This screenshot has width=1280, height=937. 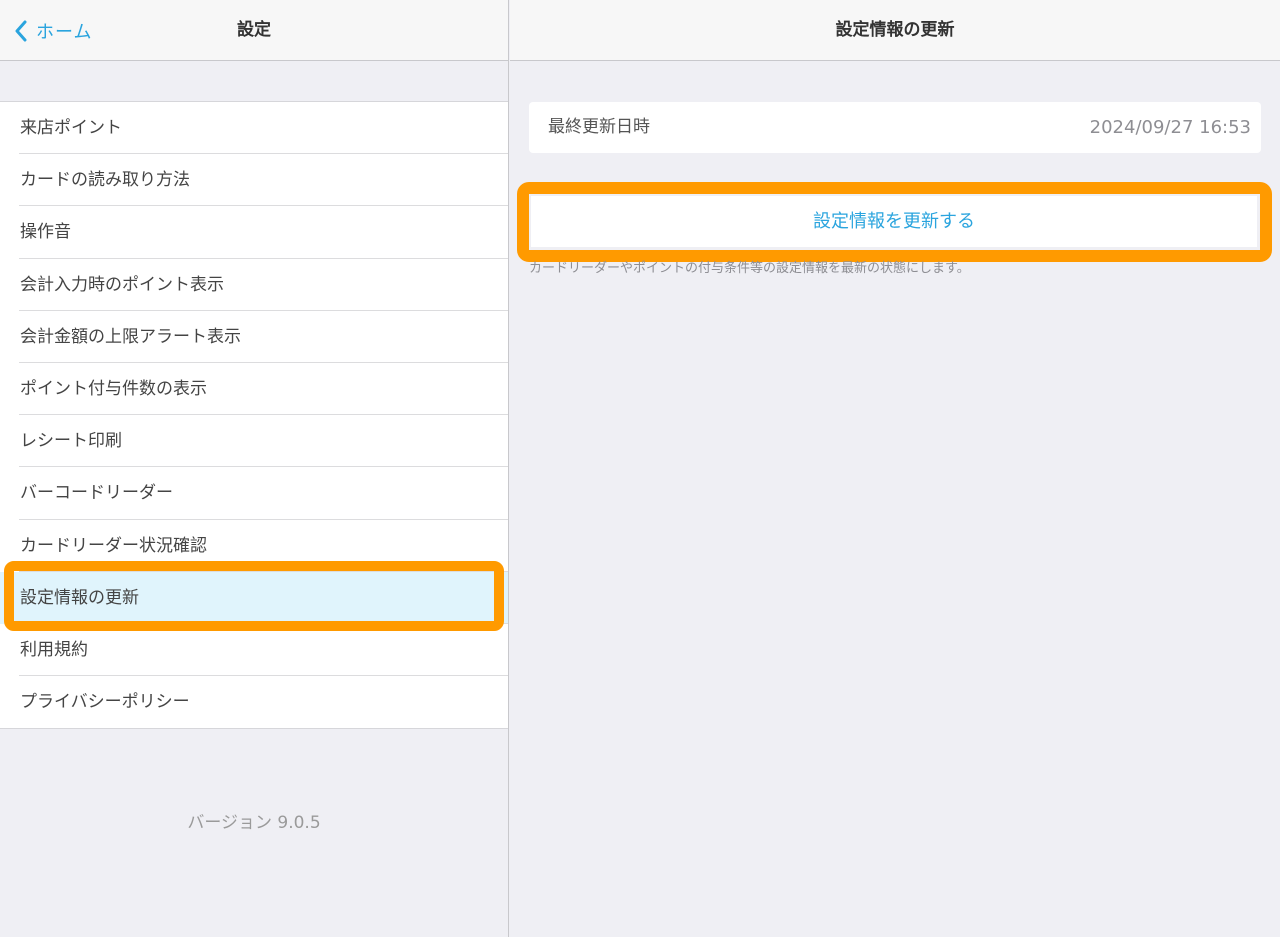 What do you see at coordinates (894, 221) in the screenshot?
I see `update-settings-button: 設定情報を更新する` at bounding box center [894, 221].